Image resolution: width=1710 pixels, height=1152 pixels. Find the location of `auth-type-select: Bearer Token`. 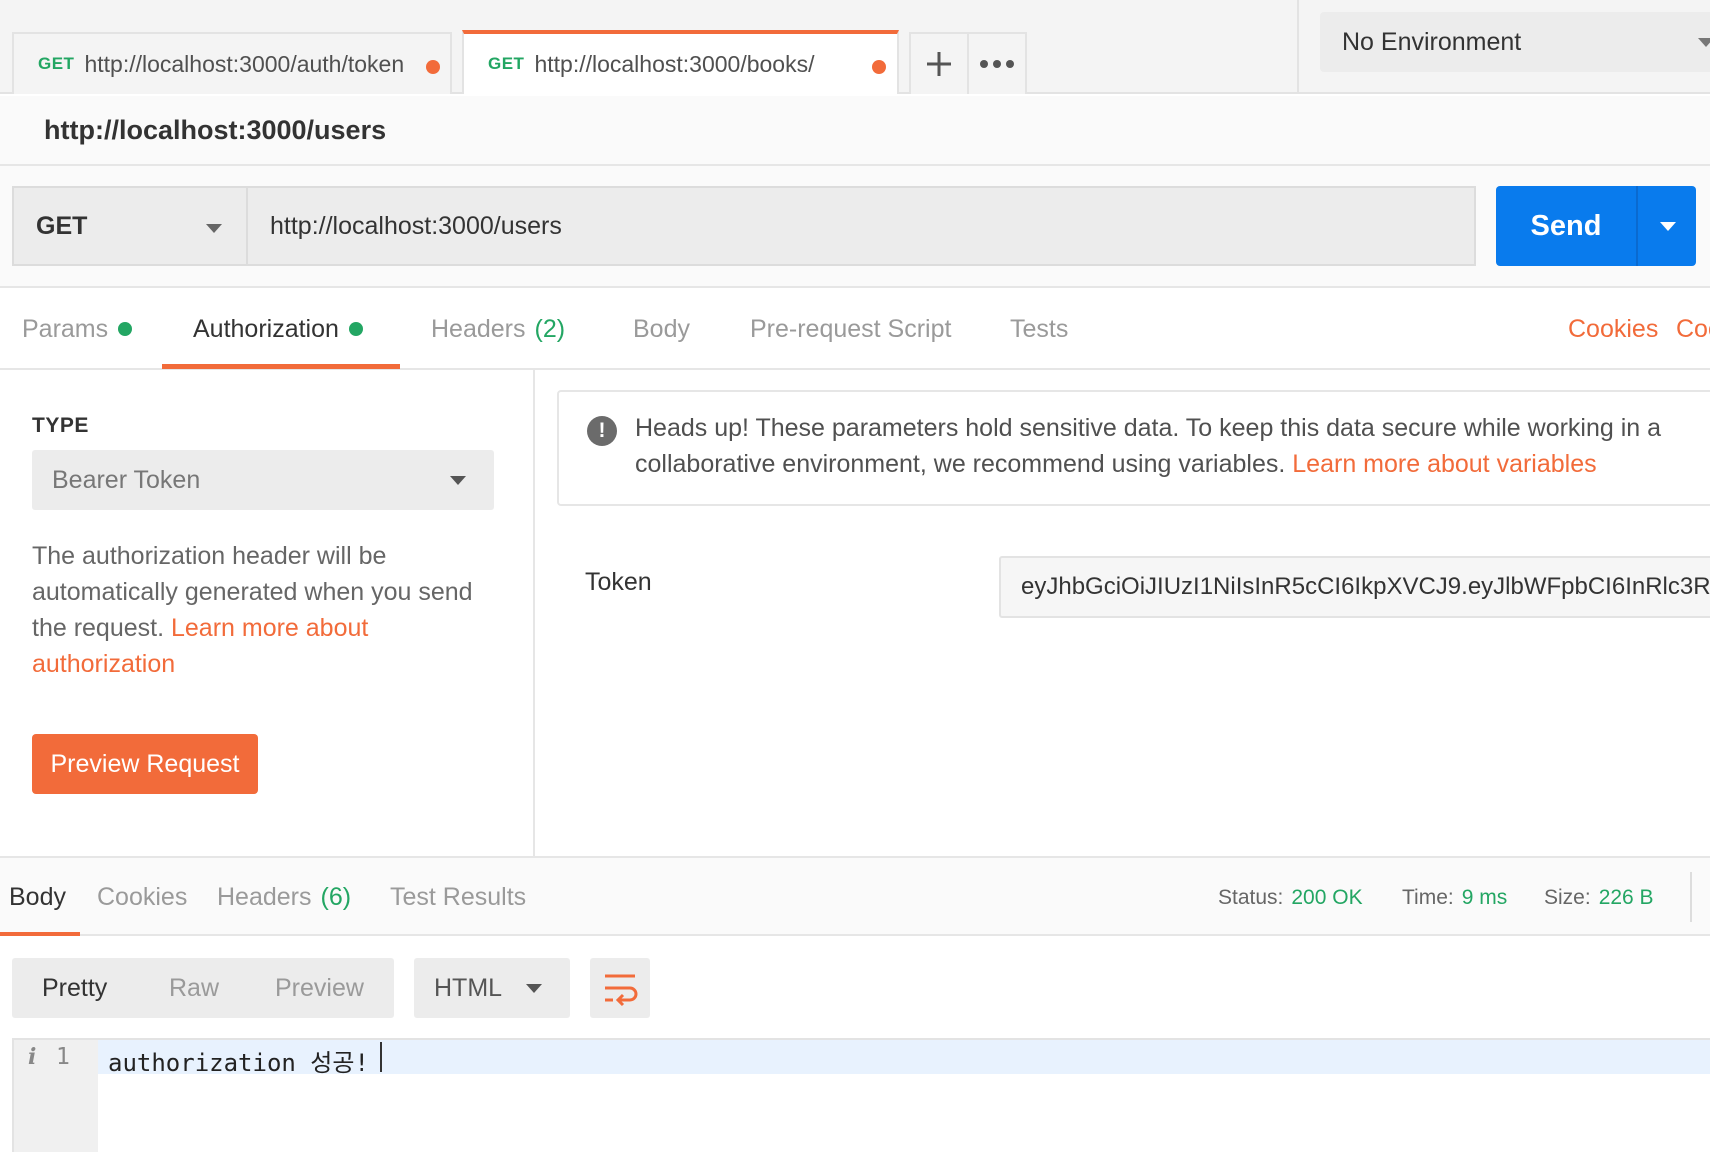

auth-type-select: Bearer Token is located at coordinates (263, 480).